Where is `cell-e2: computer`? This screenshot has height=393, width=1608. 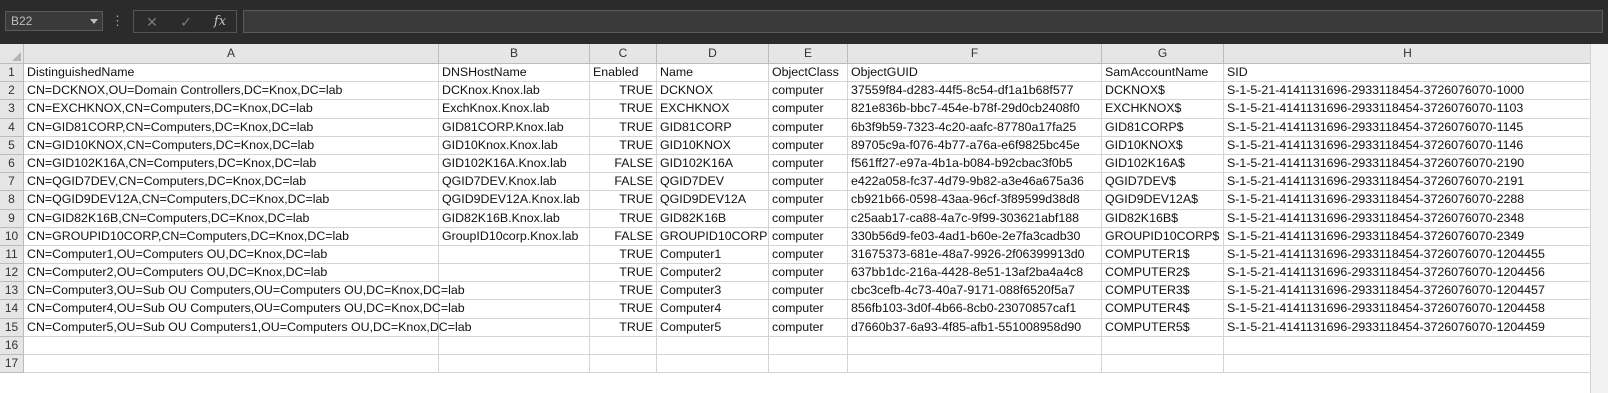
cell-e2: computer is located at coordinates (808, 91).